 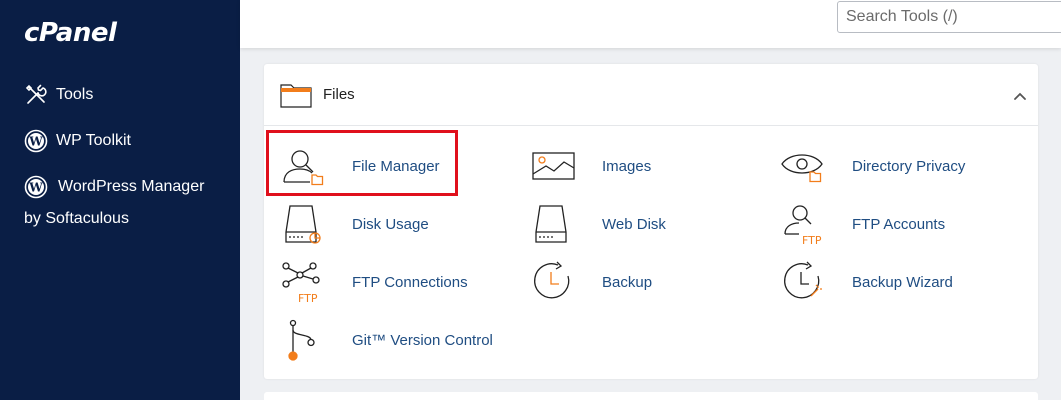 I want to click on tool-label: Directory Privacy, so click(x=909, y=166).